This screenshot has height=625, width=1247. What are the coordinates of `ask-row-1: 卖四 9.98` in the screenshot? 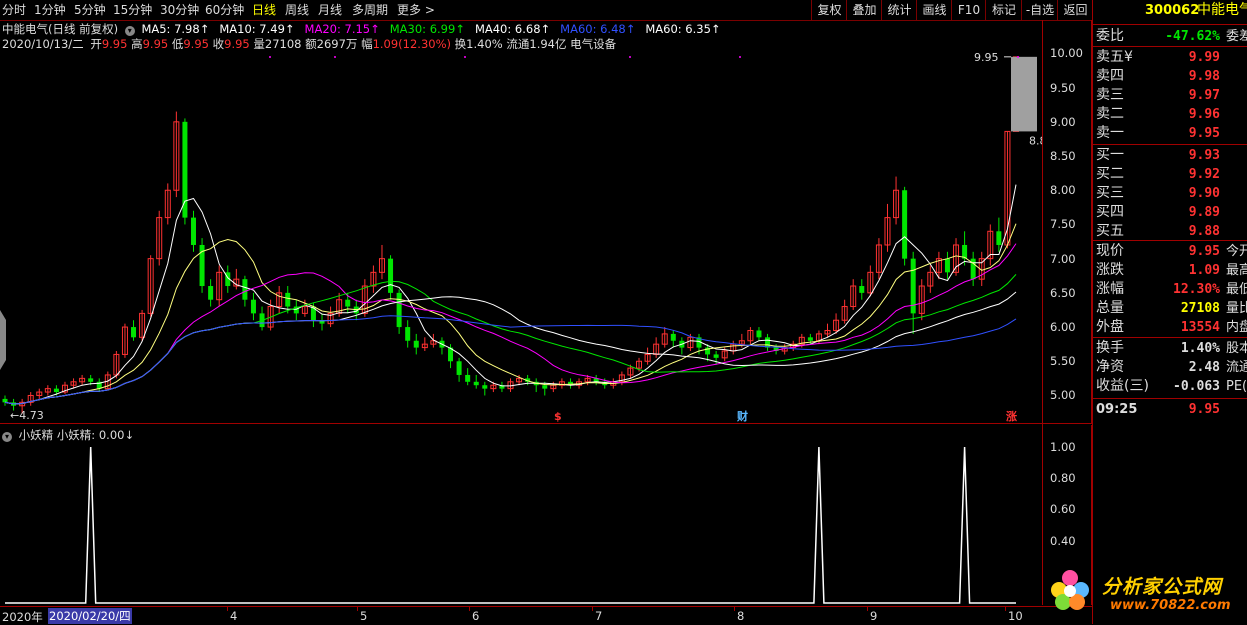 It's located at (1170, 76).